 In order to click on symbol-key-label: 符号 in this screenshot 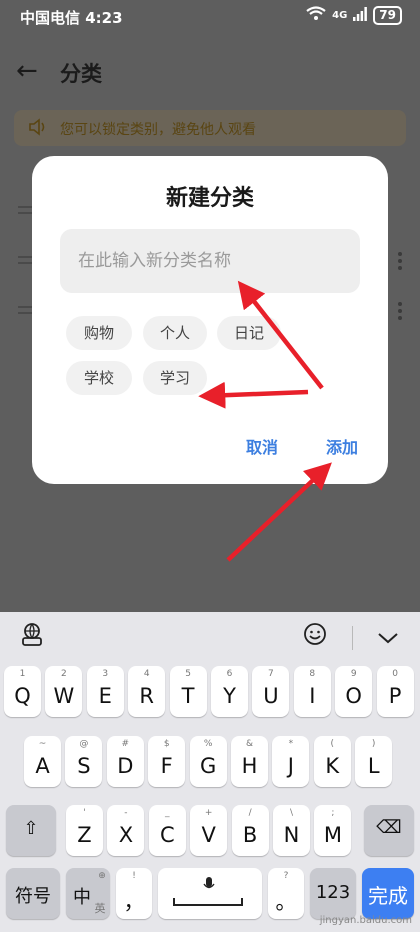, I will do `click(33, 896)`.